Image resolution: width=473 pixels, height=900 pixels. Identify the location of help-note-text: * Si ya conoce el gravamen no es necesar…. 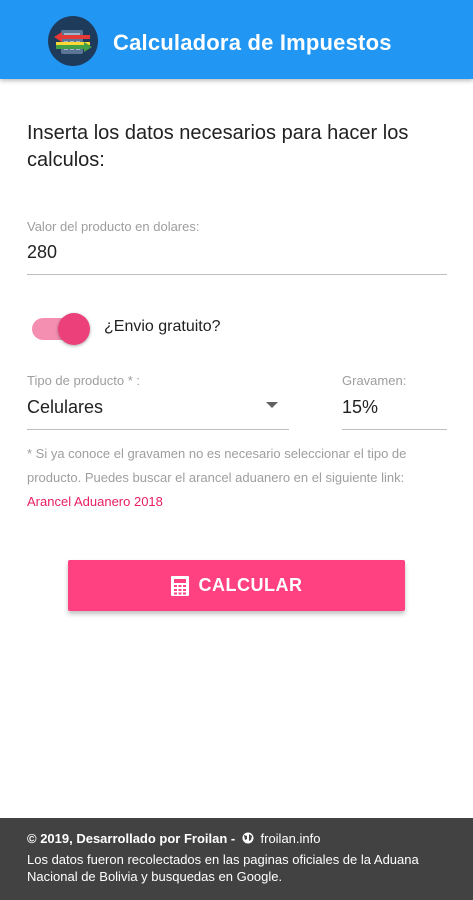
(217, 465).